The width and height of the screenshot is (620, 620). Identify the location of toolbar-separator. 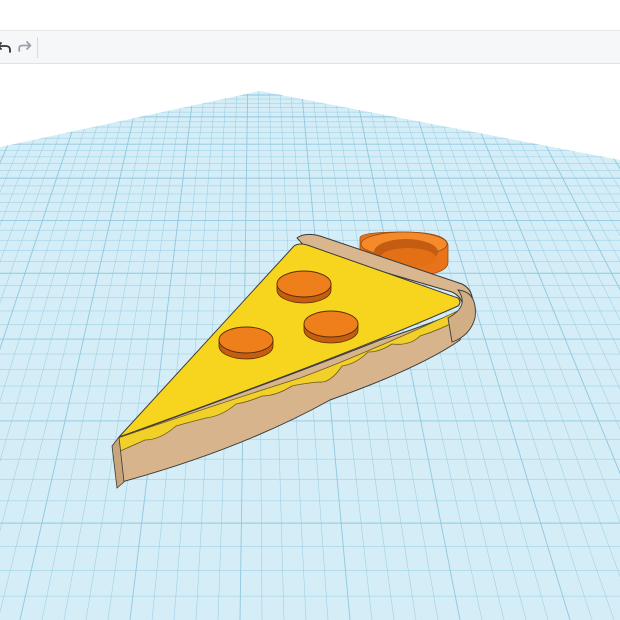
(37, 47).